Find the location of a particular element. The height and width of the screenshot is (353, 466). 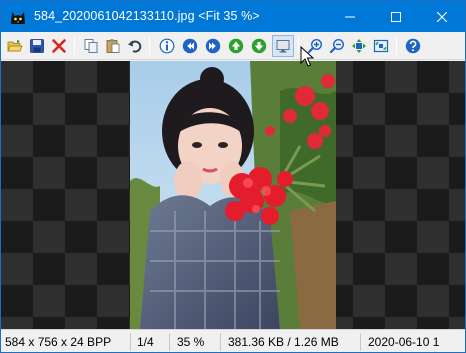

down-button is located at coordinates (259, 46).